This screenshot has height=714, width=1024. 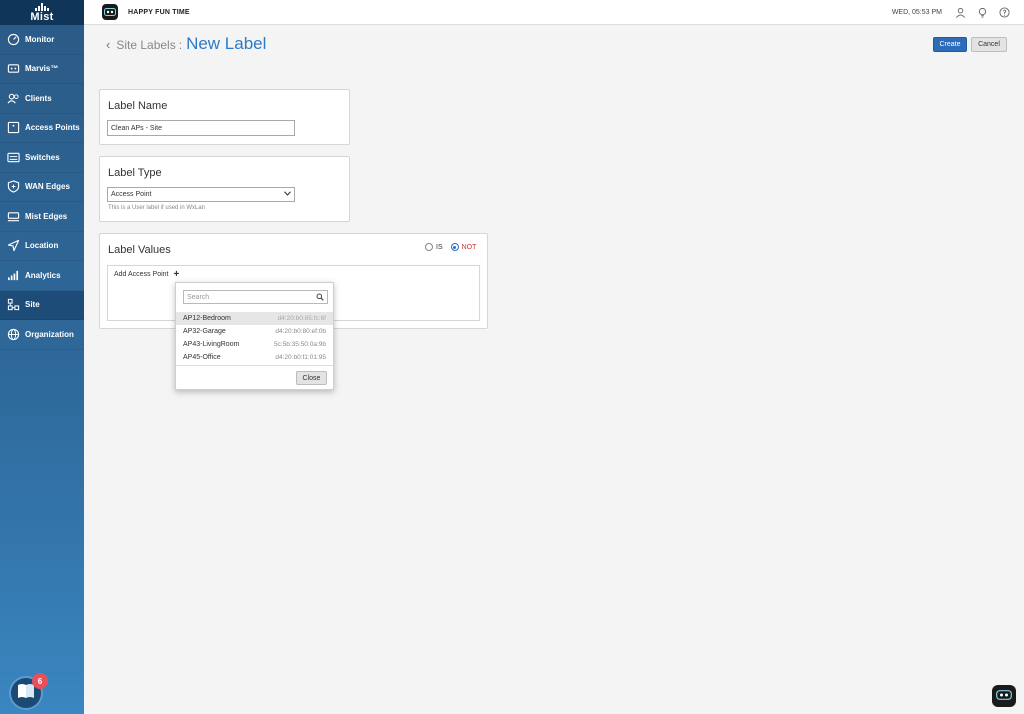 I want to click on datetime: WED, 05:53 PM, so click(x=916, y=12).